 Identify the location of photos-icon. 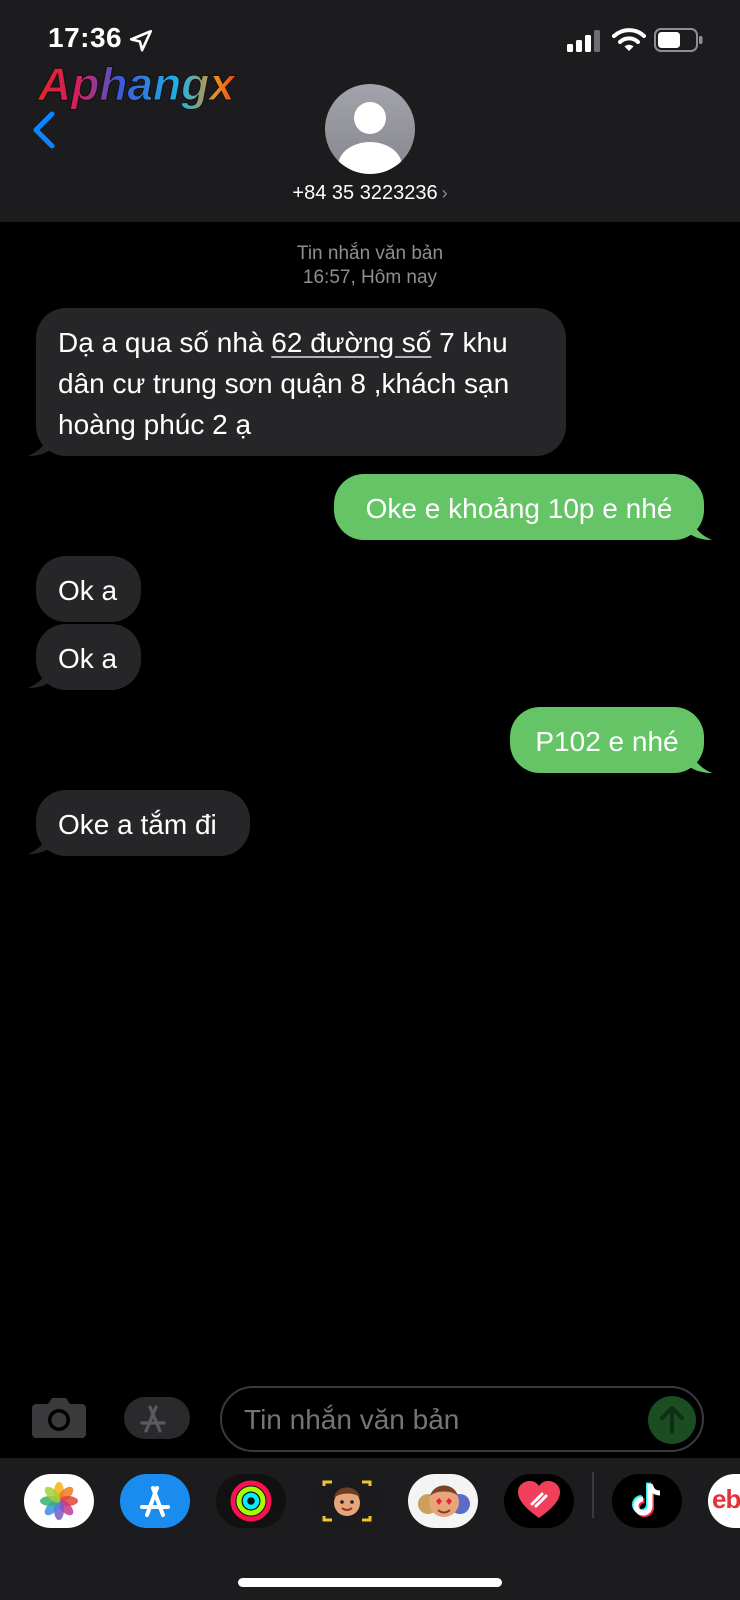
(59, 1501).